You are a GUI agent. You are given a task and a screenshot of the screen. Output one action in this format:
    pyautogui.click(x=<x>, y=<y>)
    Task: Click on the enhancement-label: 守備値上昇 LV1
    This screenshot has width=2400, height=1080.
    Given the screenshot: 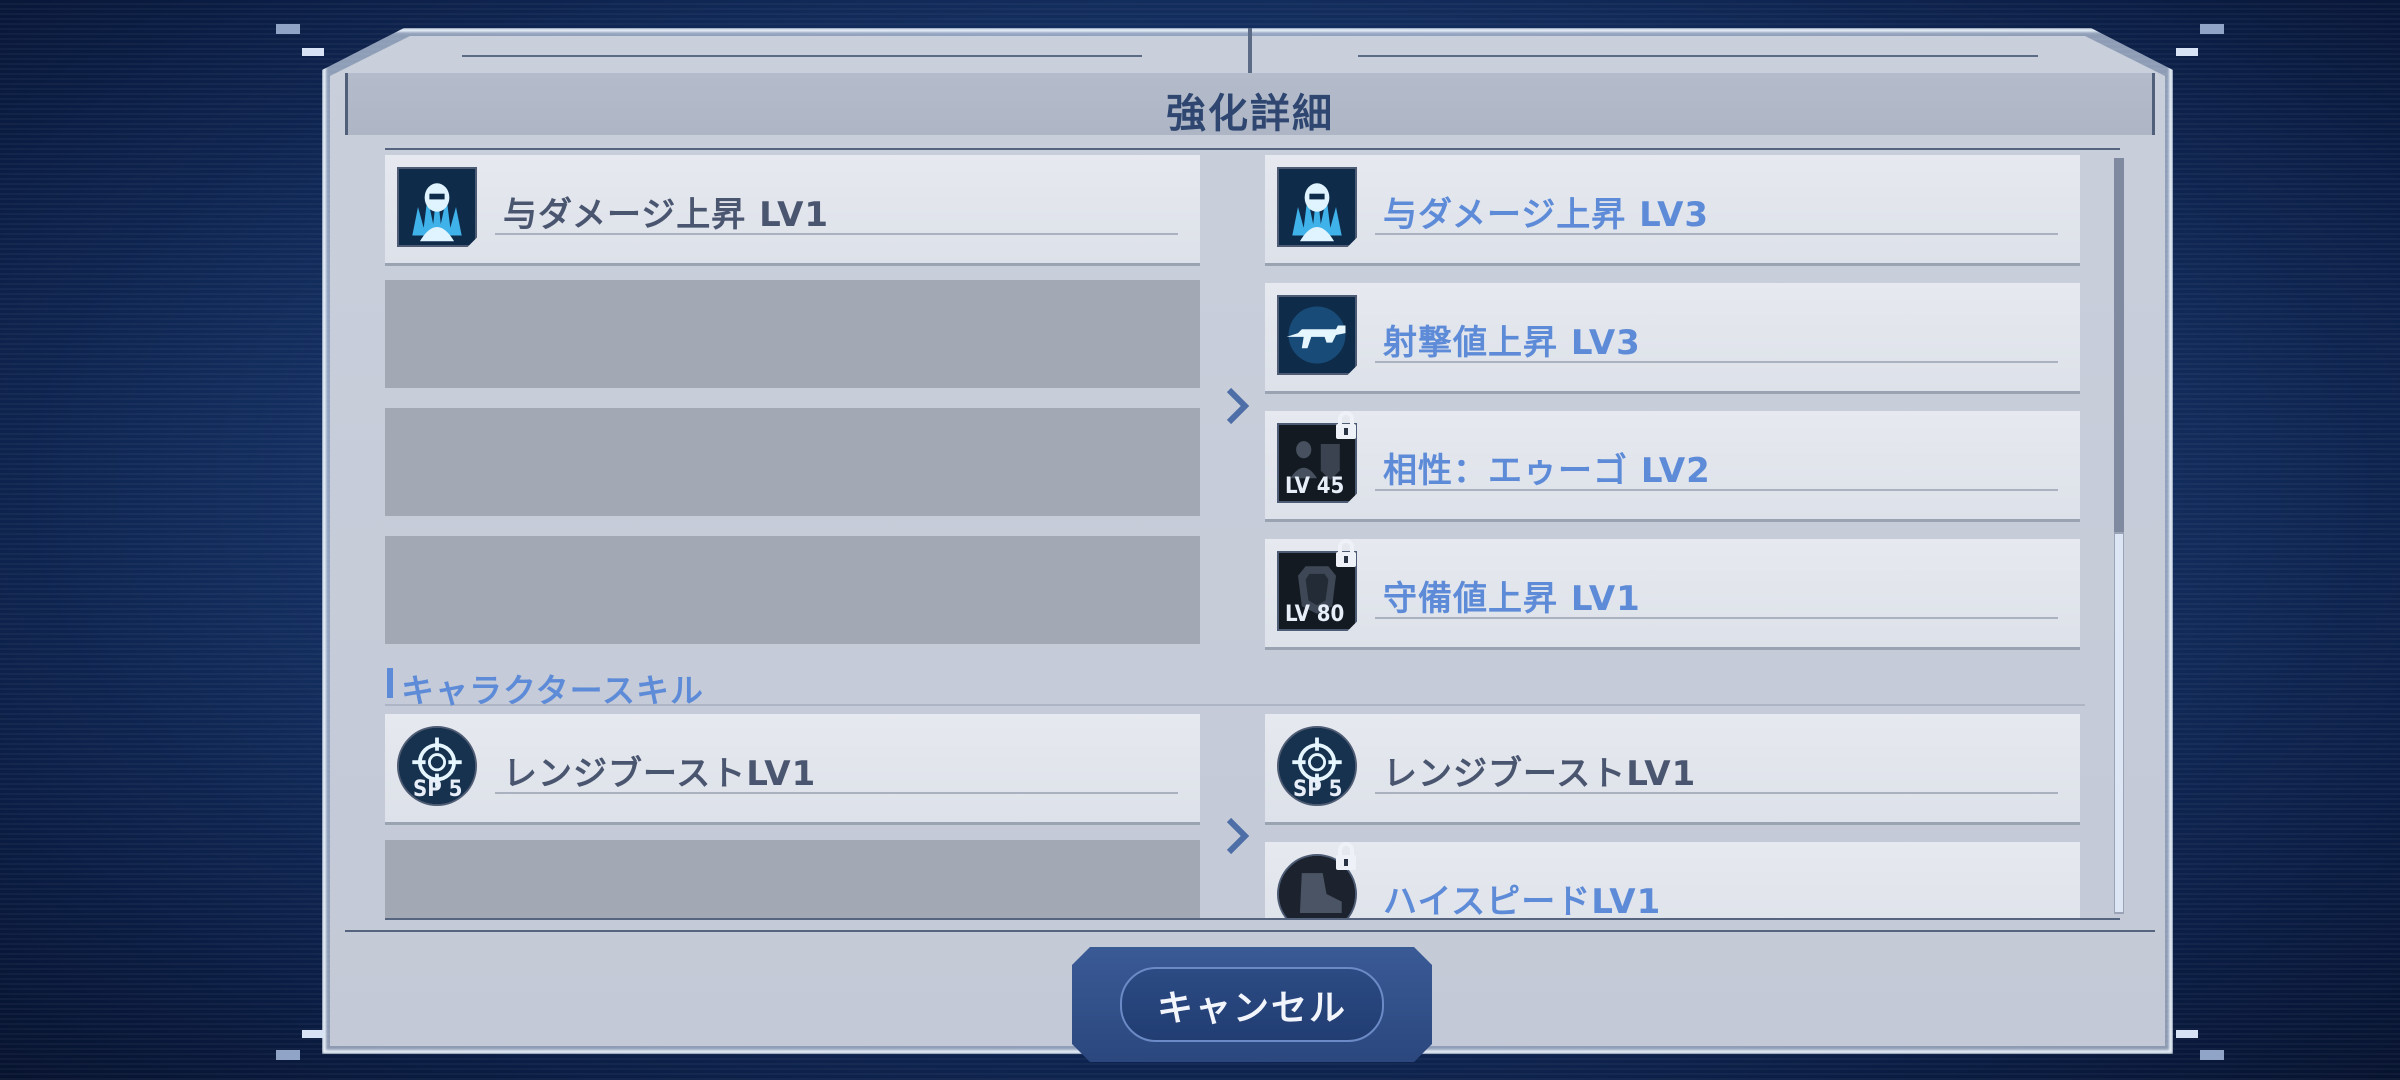 What is the action you would take?
    pyautogui.click(x=1512, y=599)
    